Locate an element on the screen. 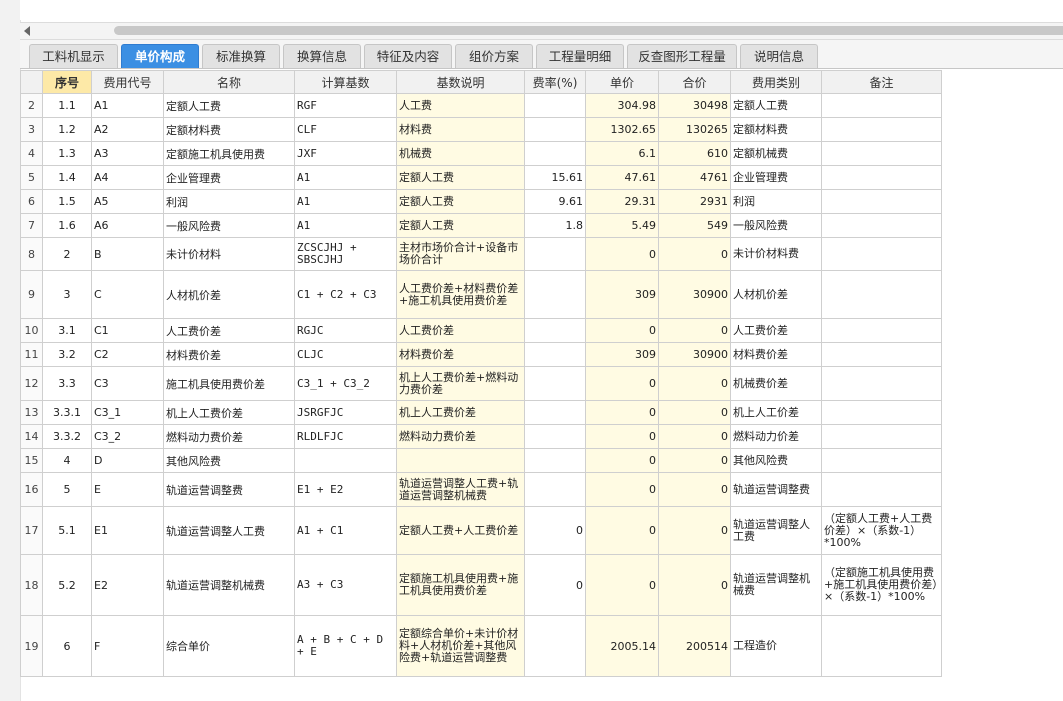 The image size is (1063, 701). cell-category: 轨道运营调整机械费 is located at coordinates (776, 585).